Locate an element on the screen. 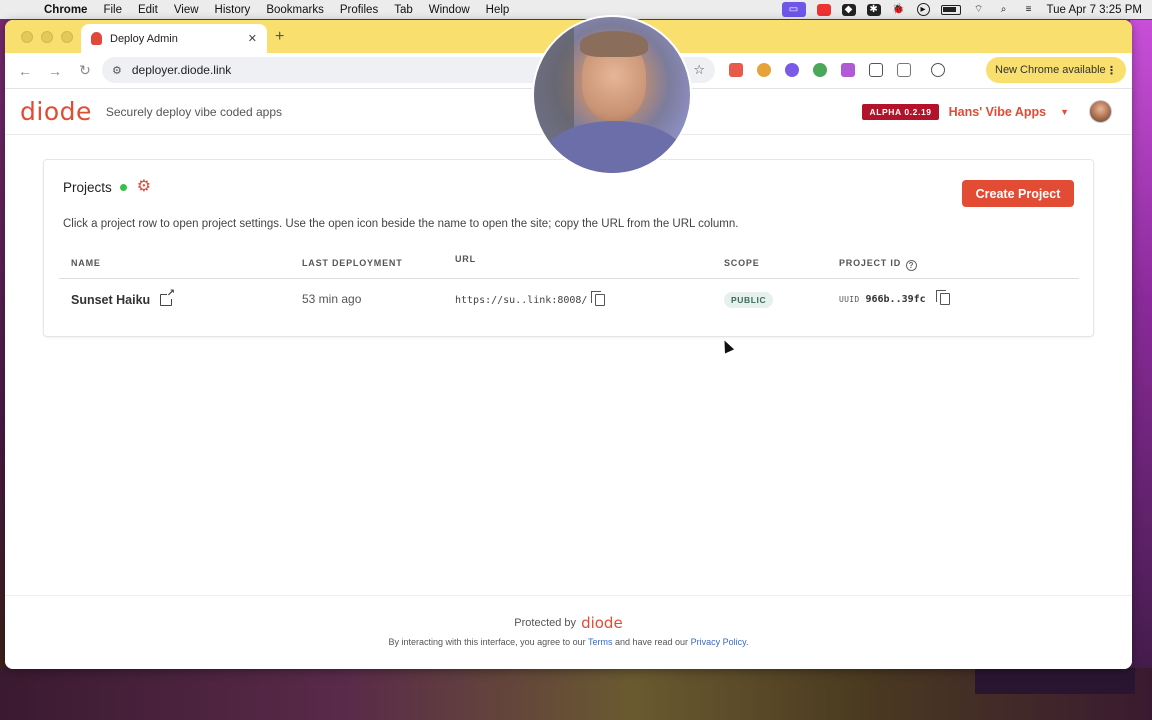  project-id-cell: UUID 966b..39fc is located at coordinates (894, 297).